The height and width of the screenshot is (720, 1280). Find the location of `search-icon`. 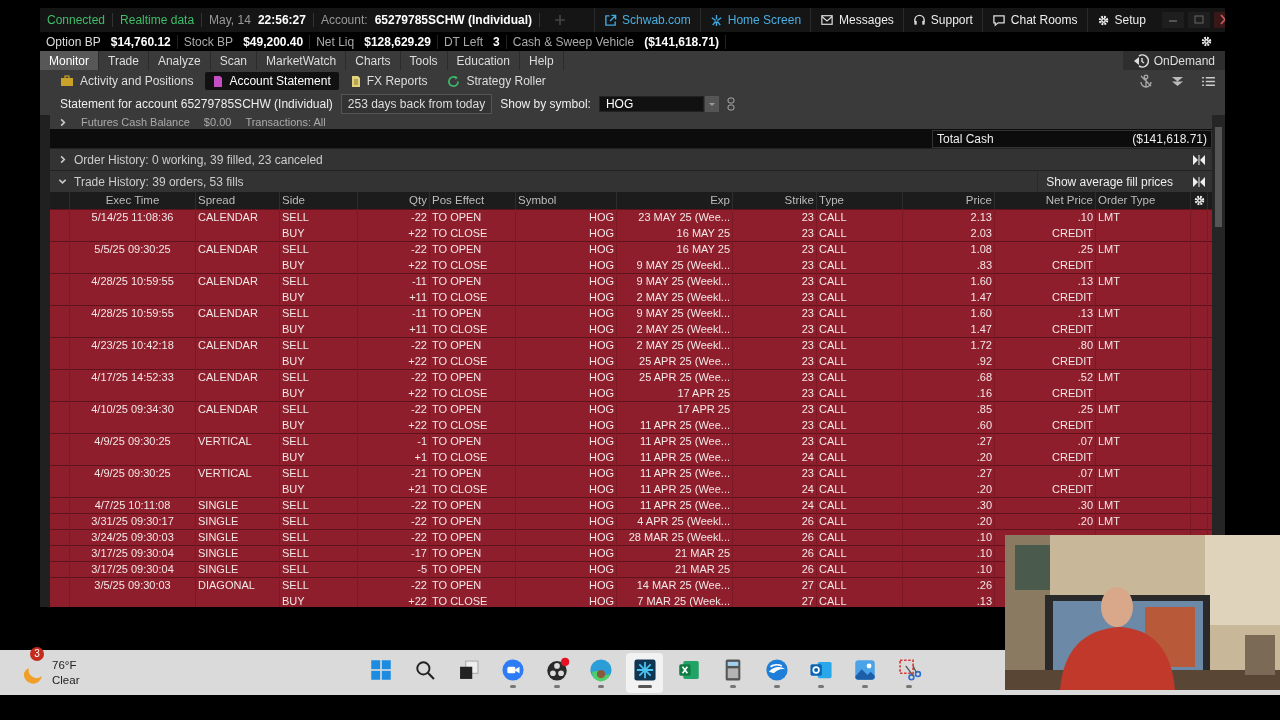

search-icon is located at coordinates (425, 670).